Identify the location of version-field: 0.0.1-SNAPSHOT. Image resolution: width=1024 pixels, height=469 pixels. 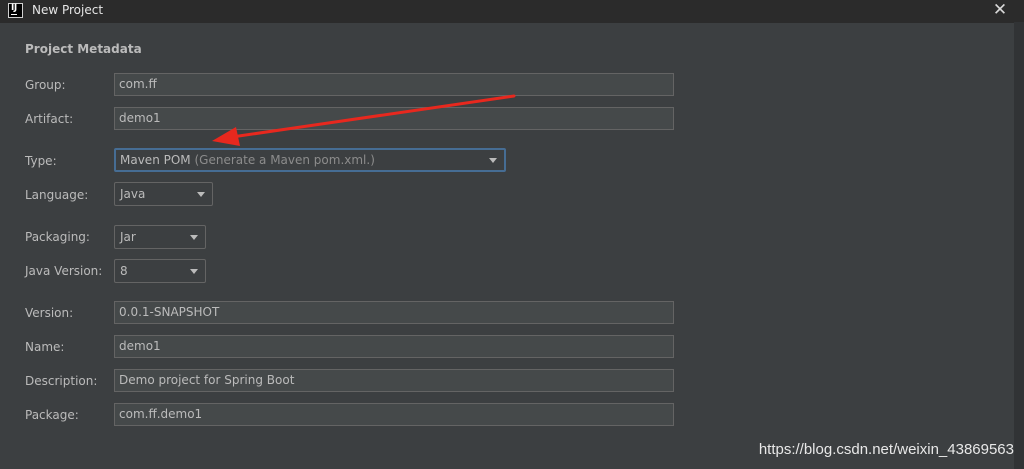
(394, 312).